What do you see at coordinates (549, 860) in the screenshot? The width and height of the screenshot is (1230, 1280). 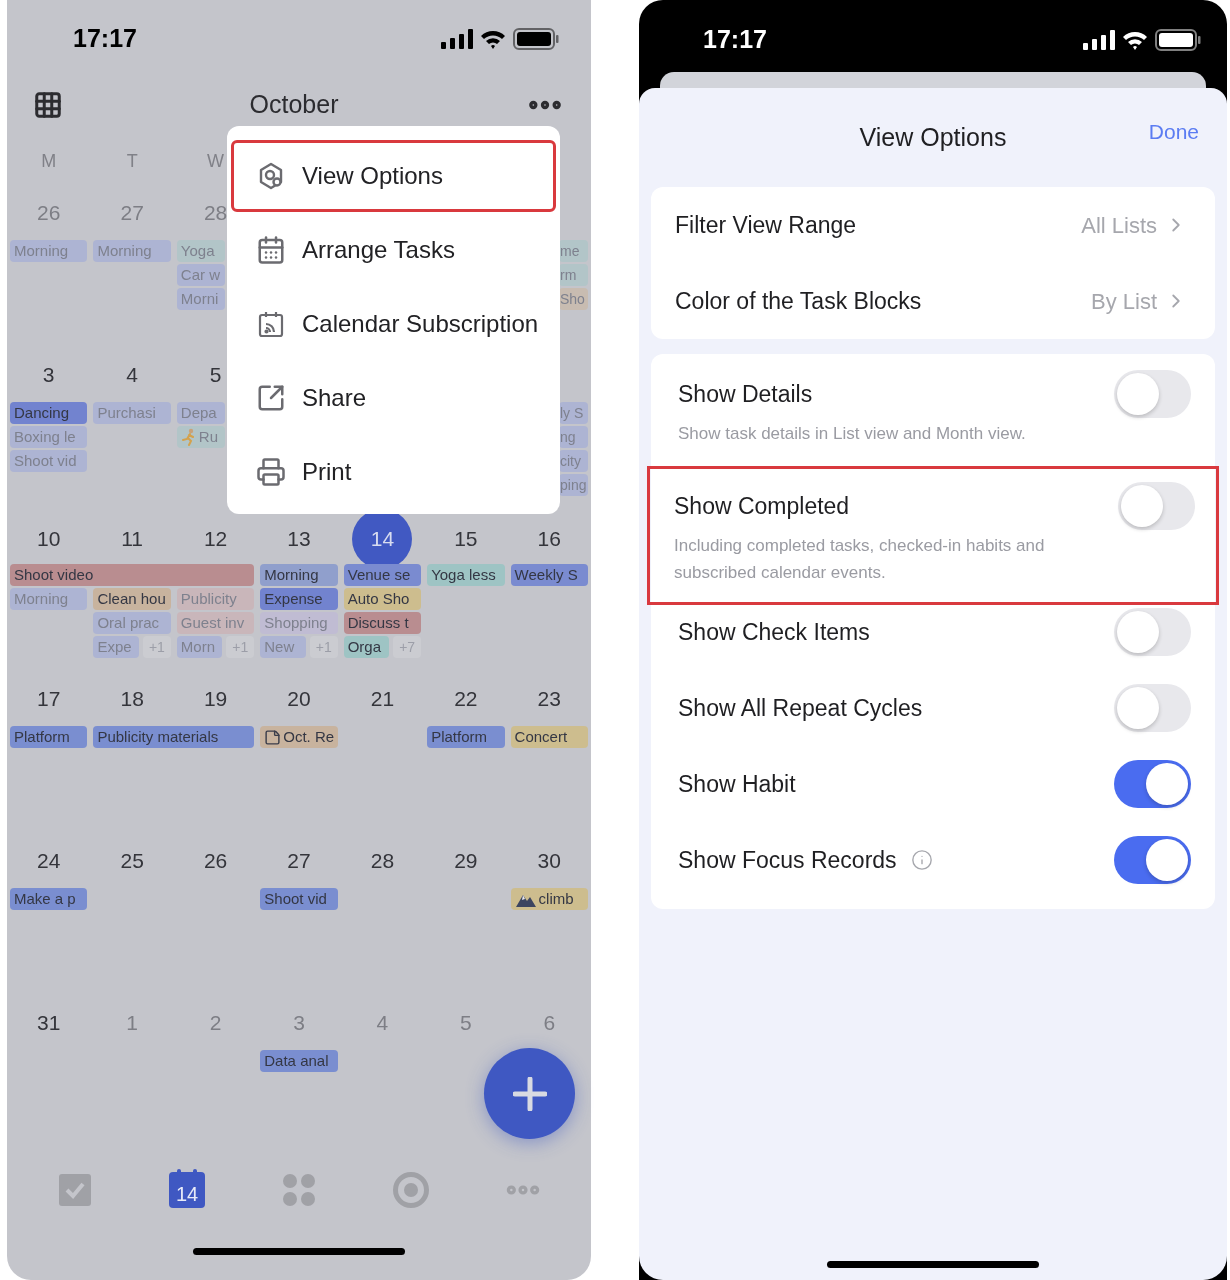 I see `date-number: 30` at bounding box center [549, 860].